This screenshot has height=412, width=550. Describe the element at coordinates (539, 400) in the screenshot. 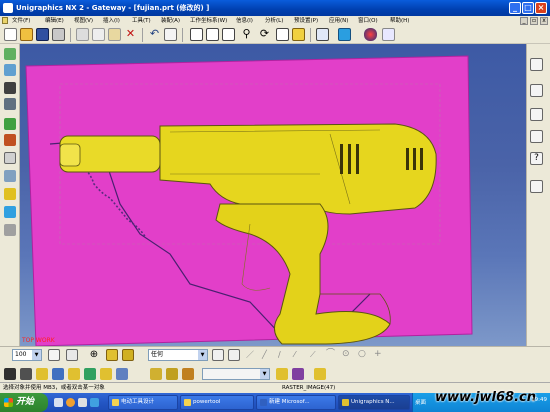

I see `clock: 19:49` at that location.